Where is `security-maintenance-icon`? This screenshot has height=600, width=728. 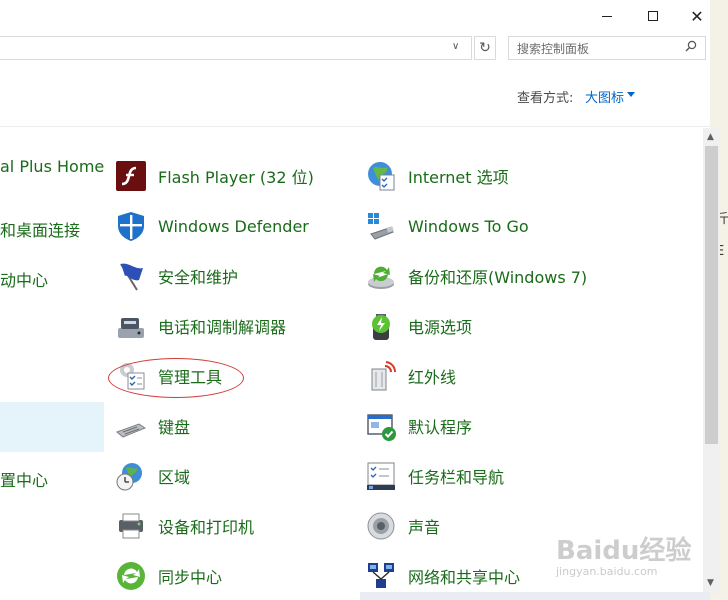 security-maintenance-icon is located at coordinates (131, 276).